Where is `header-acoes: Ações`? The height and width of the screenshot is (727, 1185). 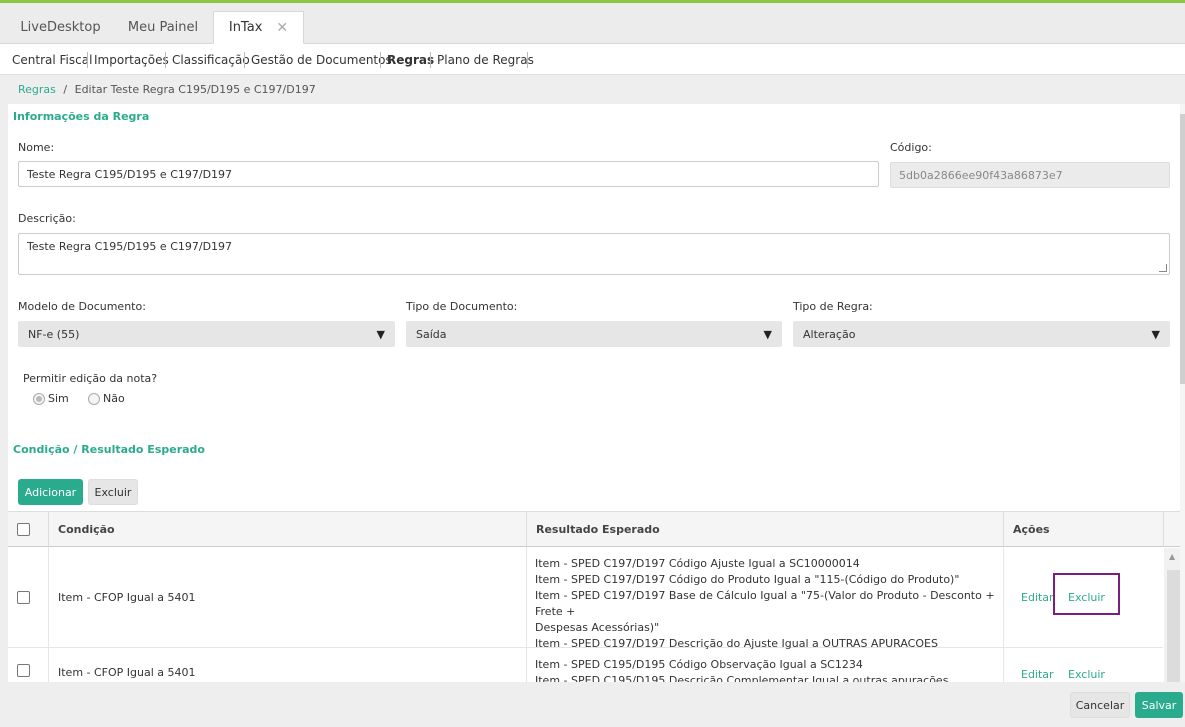
header-acoes: Ações is located at coordinates (1084, 529).